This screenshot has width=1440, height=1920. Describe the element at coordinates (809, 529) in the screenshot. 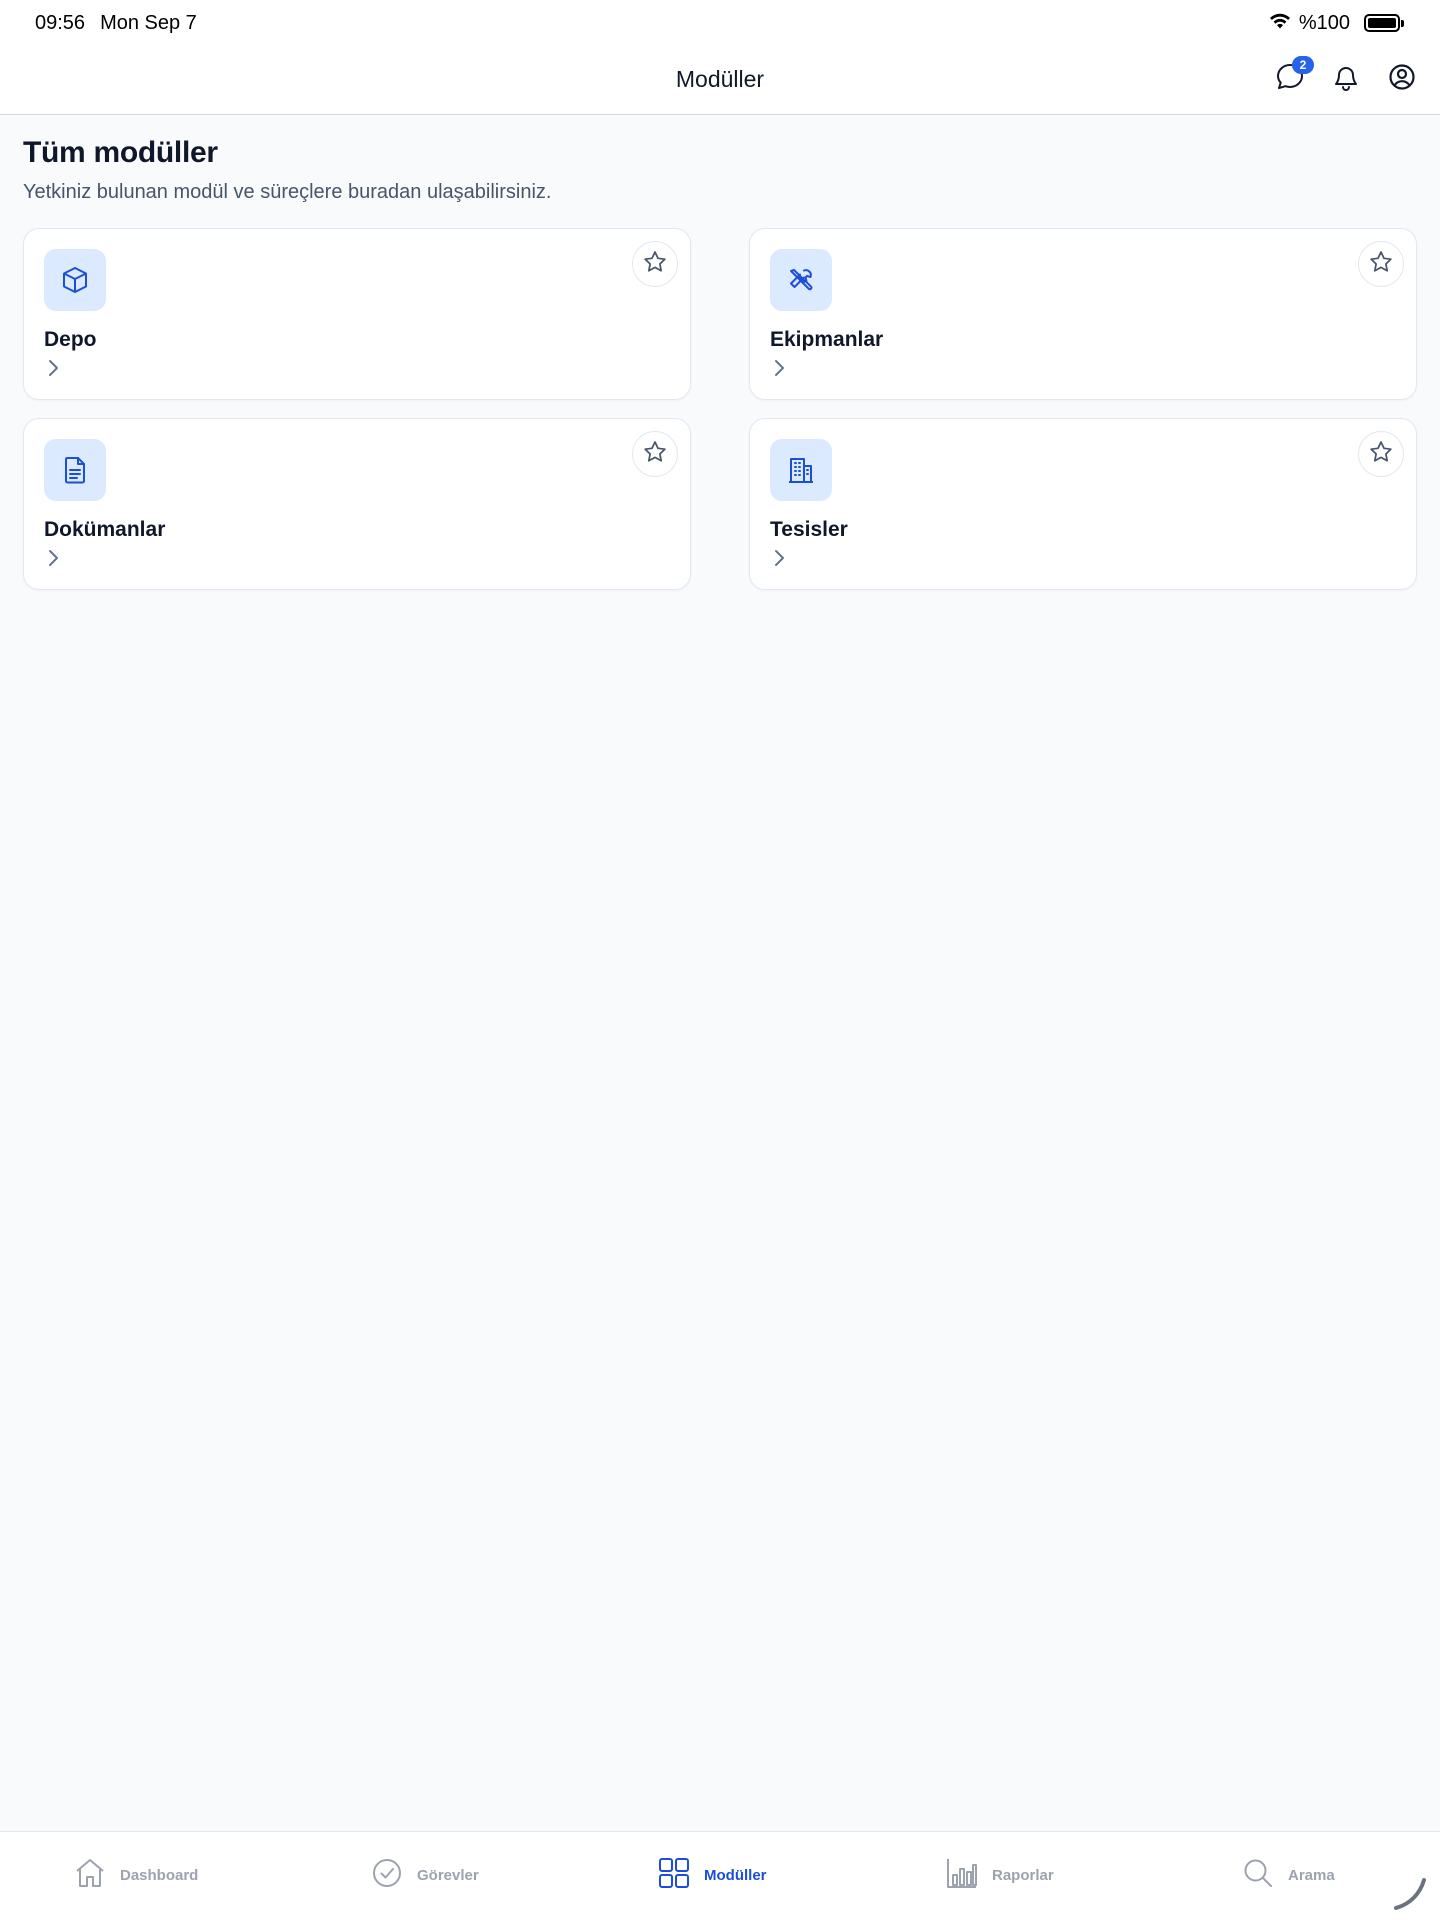

I see `module-title: Tesisler` at that location.